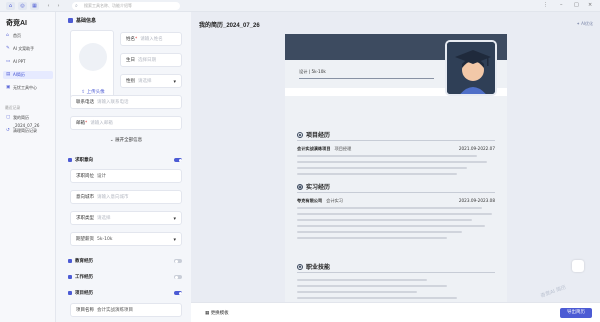  Describe the element at coordinates (217, 313) in the screenshot. I see `change-template-button: ▦ 更换模板` at that location.